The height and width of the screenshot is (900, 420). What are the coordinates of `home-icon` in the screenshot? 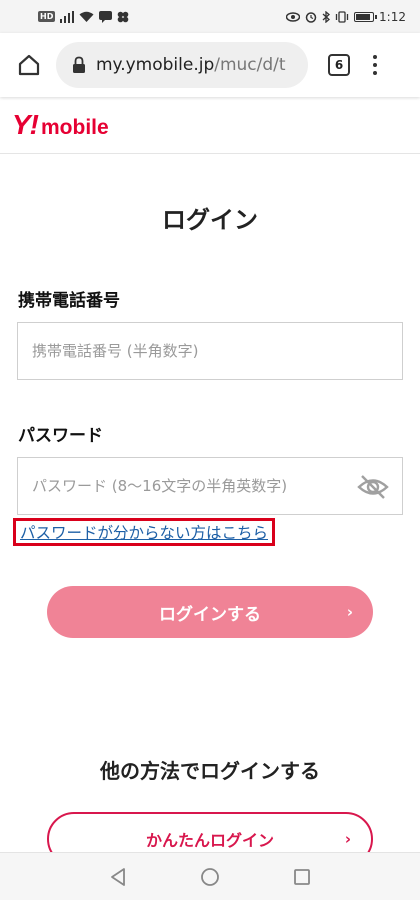 It's located at (29, 65).